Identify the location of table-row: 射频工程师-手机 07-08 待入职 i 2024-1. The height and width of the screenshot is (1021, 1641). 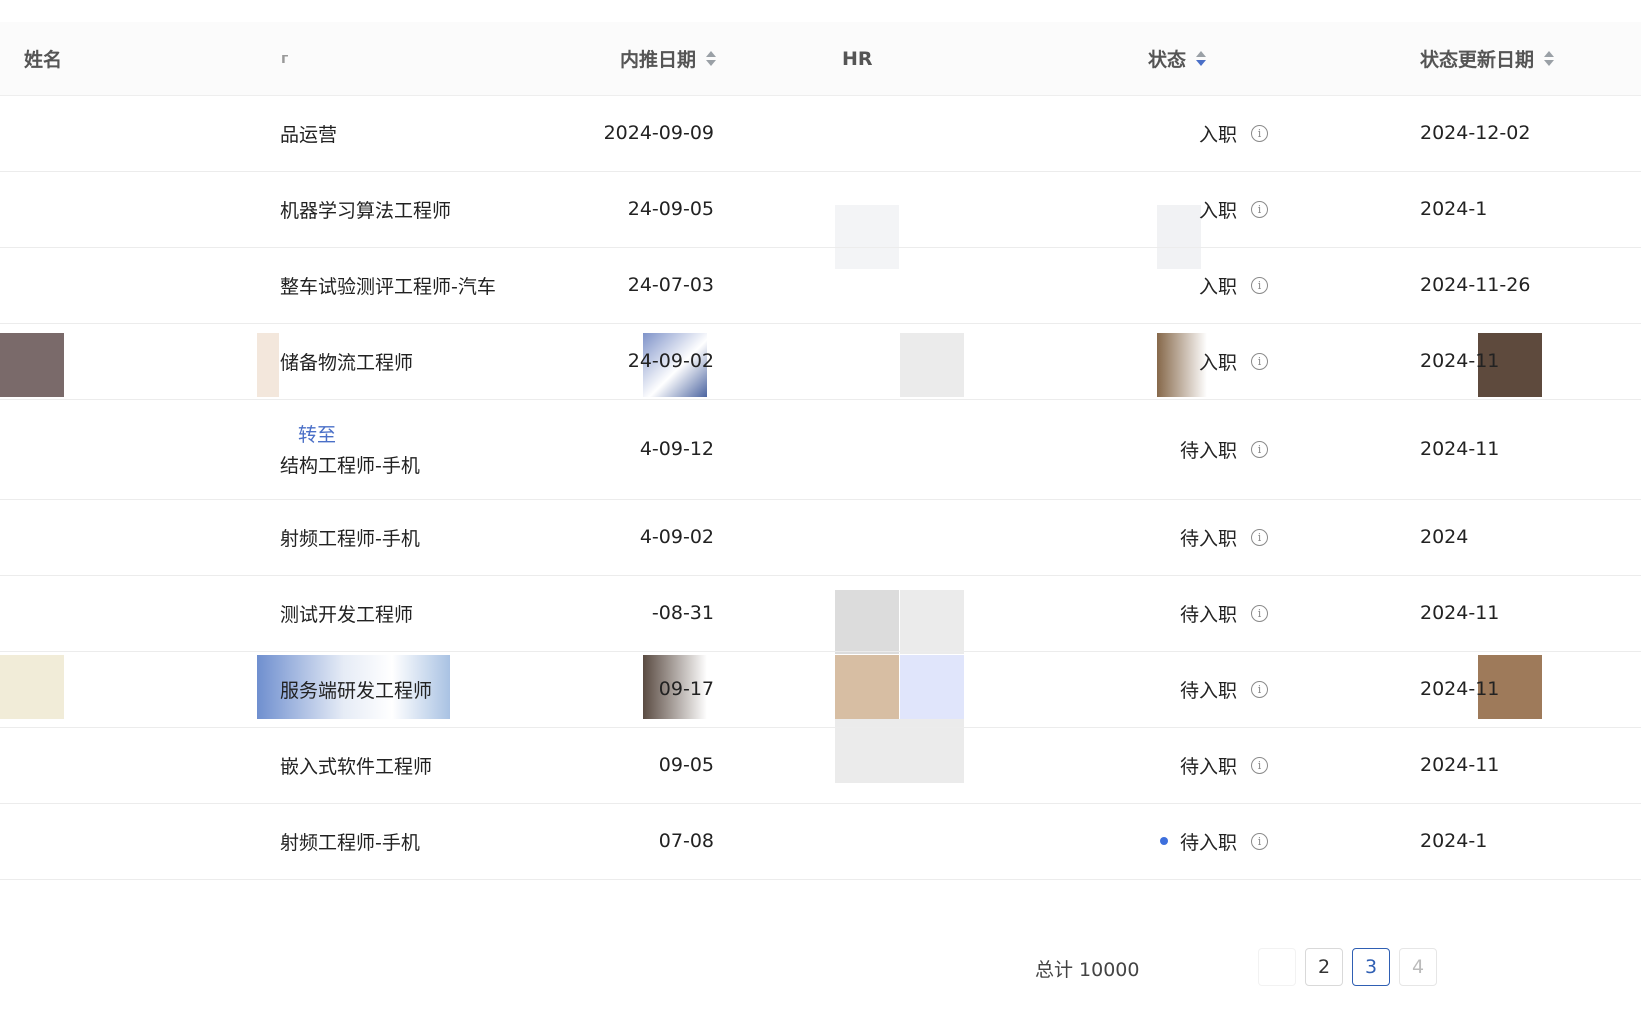
(820, 841).